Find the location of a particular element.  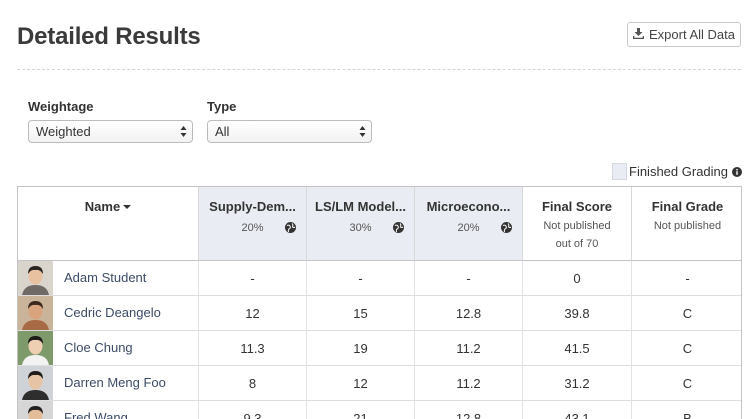

student-name-cell: Adam Student is located at coordinates (108, 278).